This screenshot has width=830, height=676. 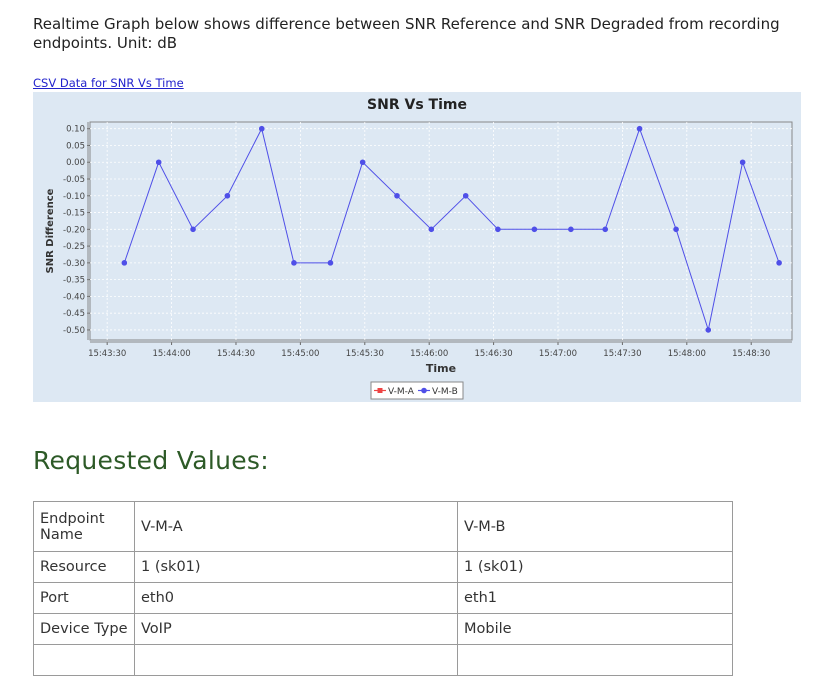 I want to click on legend-label-v-m-b: V-M-B, so click(x=445, y=392).